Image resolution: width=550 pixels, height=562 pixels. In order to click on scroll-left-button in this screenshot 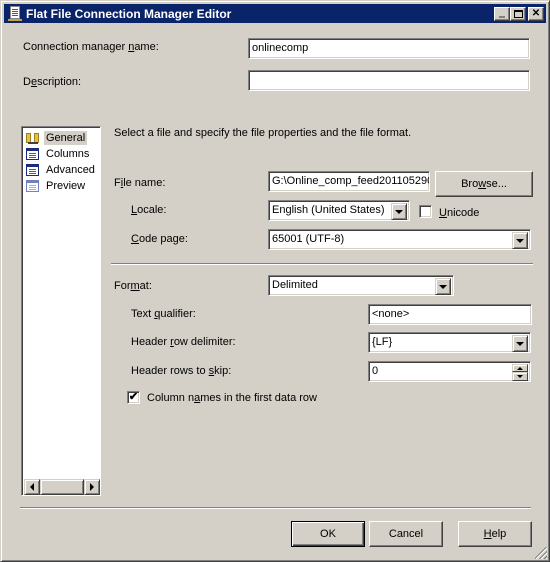, I will do `click(32, 487)`.